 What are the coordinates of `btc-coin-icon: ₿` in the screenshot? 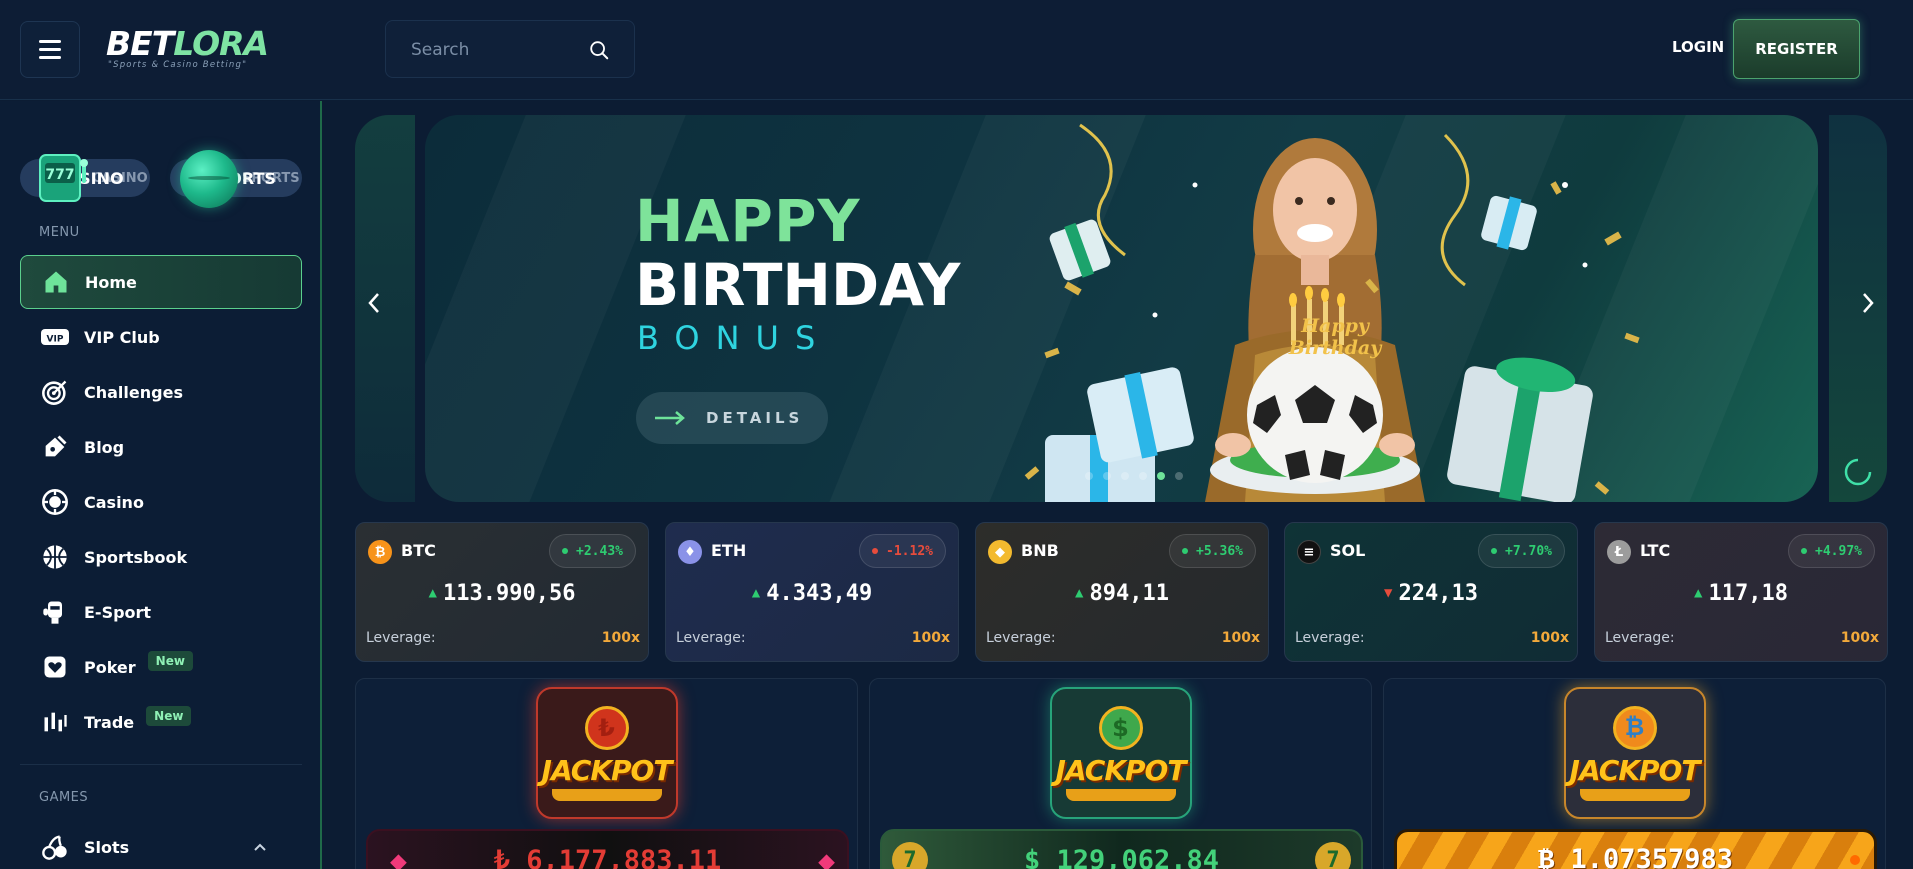 It's located at (380, 552).